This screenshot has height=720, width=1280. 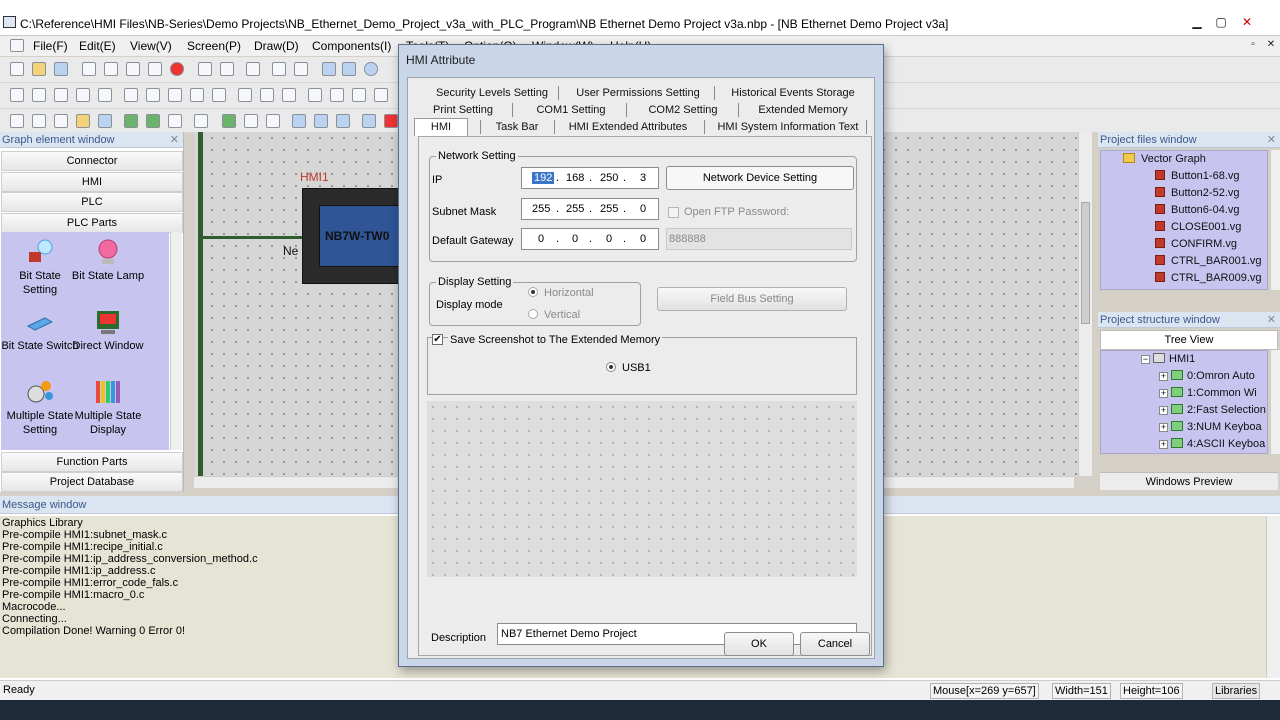 What do you see at coordinates (1210, 427) in the screenshot?
I see `tree-item: +3:NUM Keyboa` at bounding box center [1210, 427].